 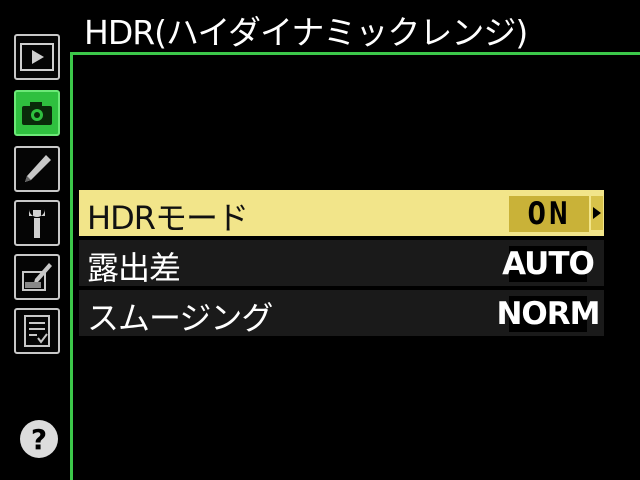 I want to click on play-icon, so click(x=37, y=57).